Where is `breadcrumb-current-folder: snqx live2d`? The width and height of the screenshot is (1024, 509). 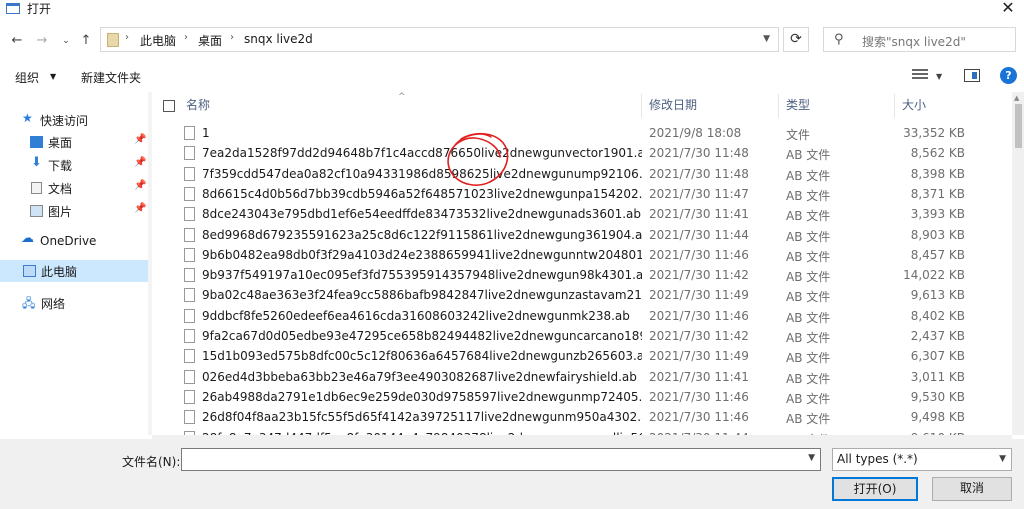 breadcrumb-current-folder: snqx live2d is located at coordinates (278, 39).